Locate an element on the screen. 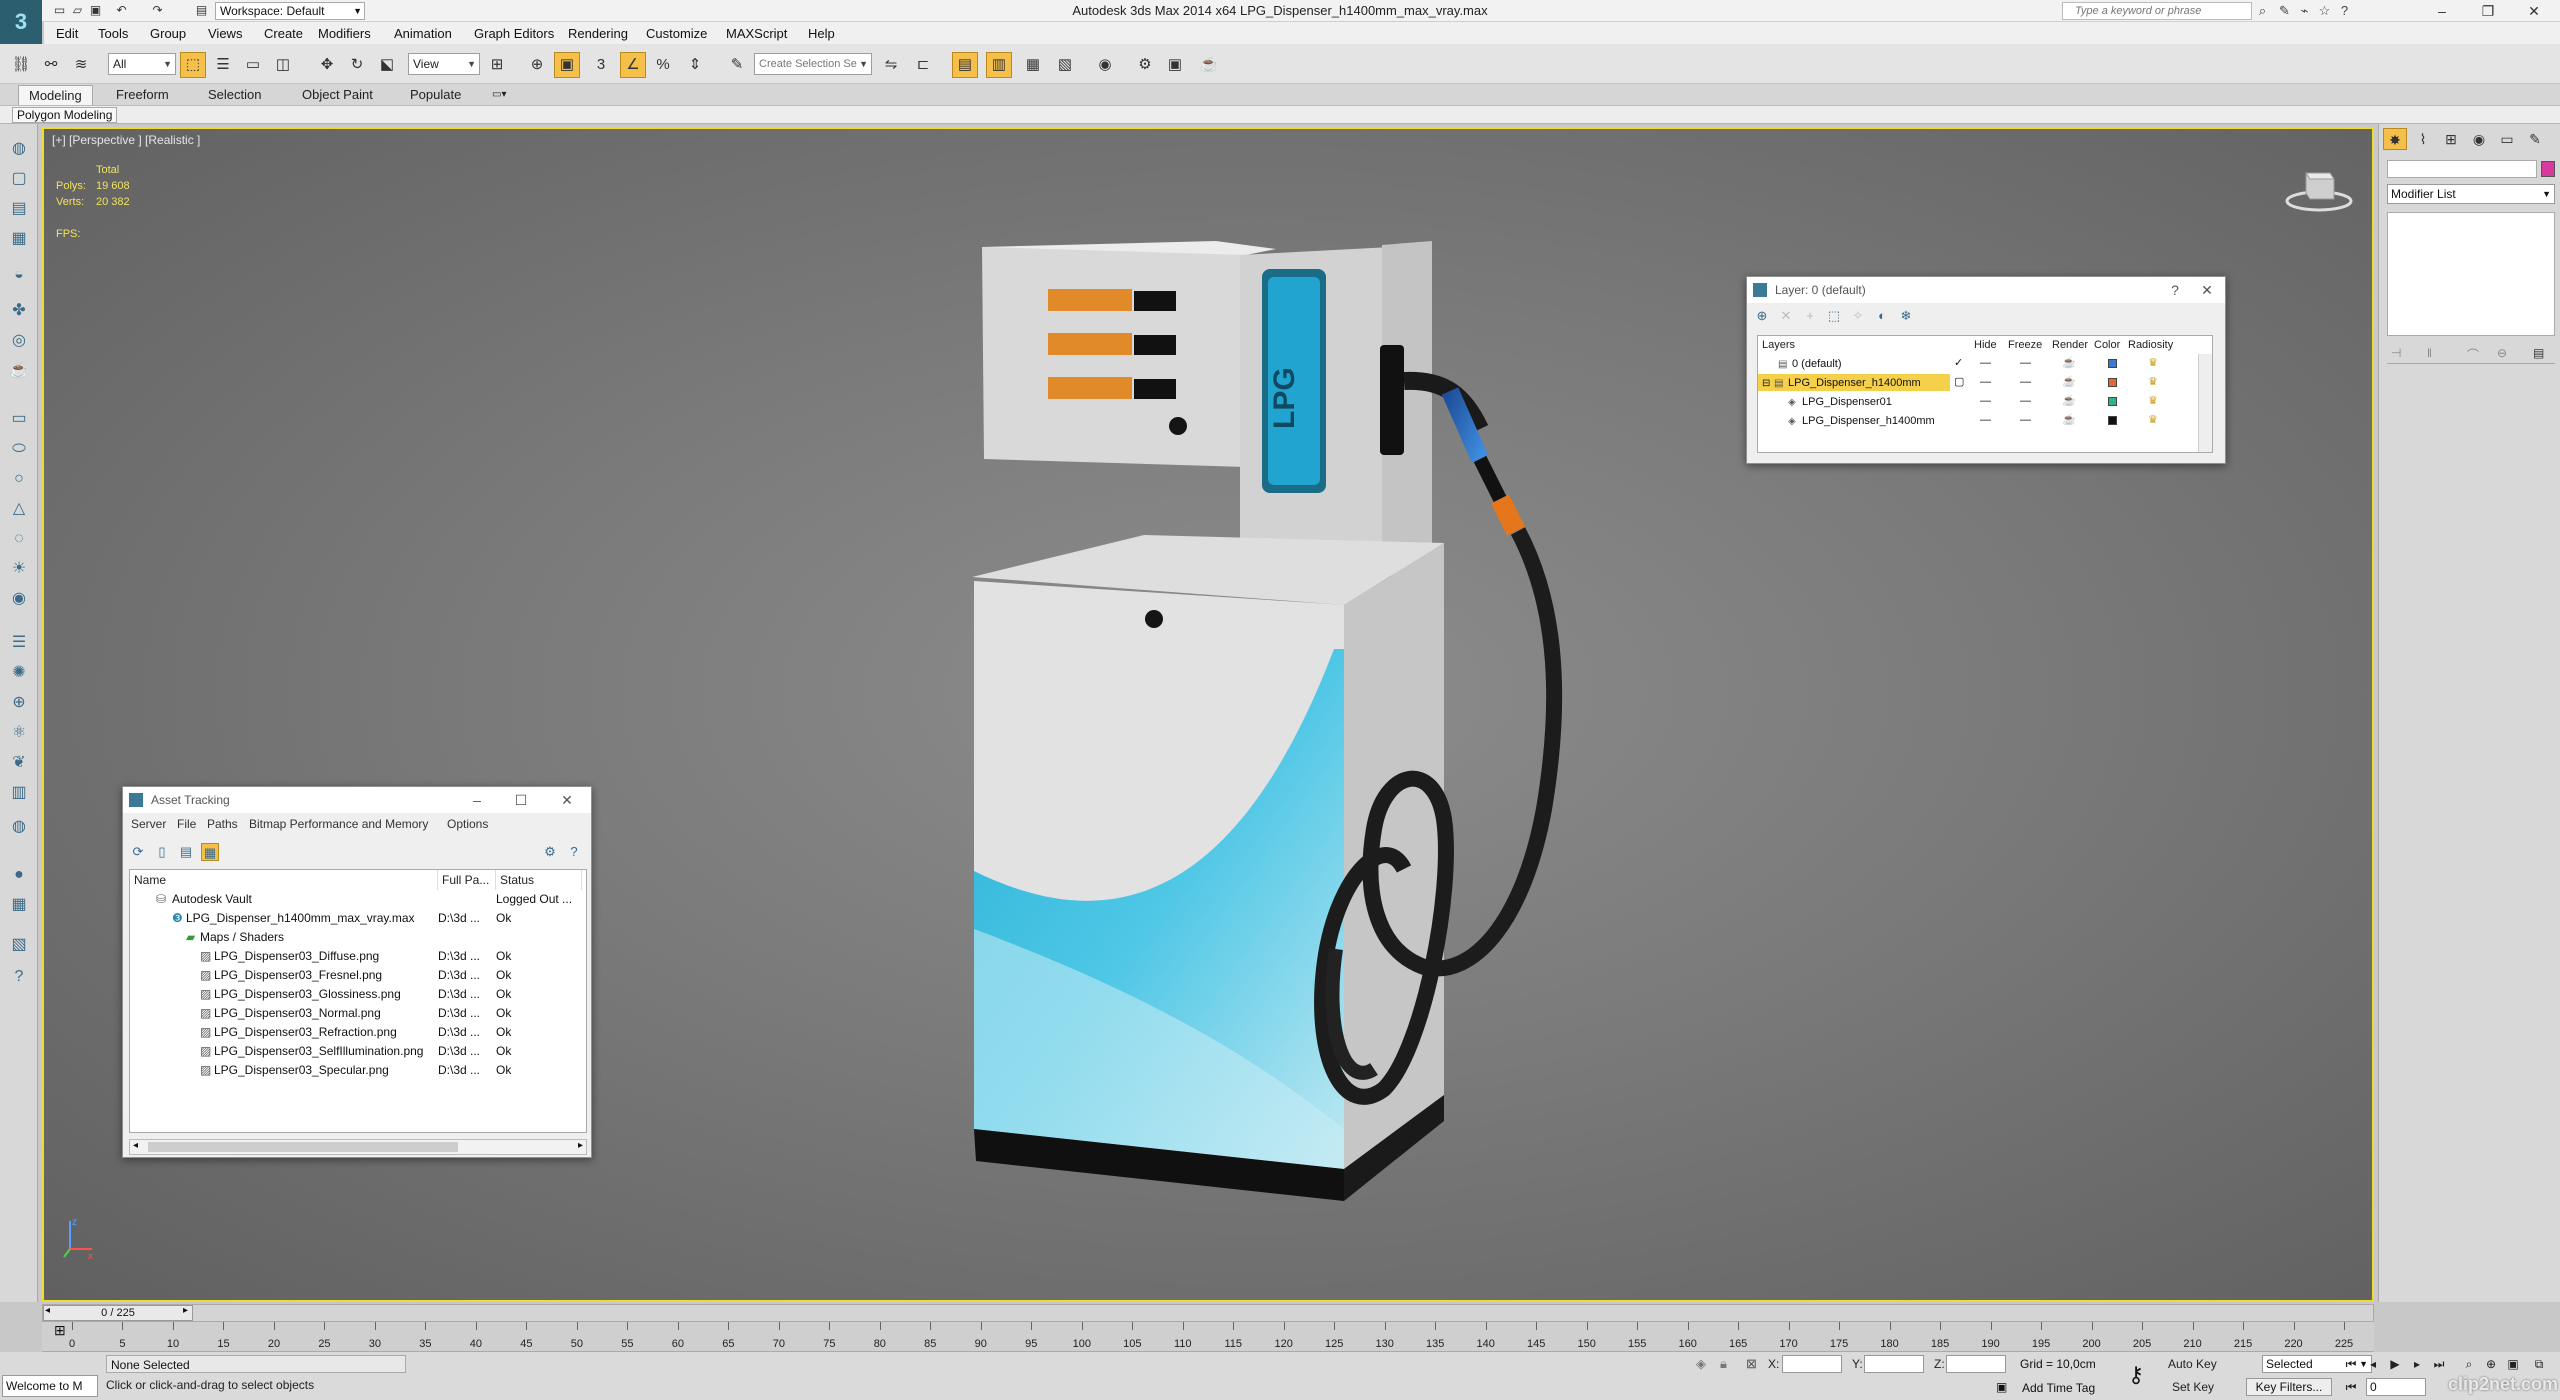 The width and height of the screenshot is (2560, 1400). isolate-toggle-icon: ◈ is located at coordinates (1701, 1364).